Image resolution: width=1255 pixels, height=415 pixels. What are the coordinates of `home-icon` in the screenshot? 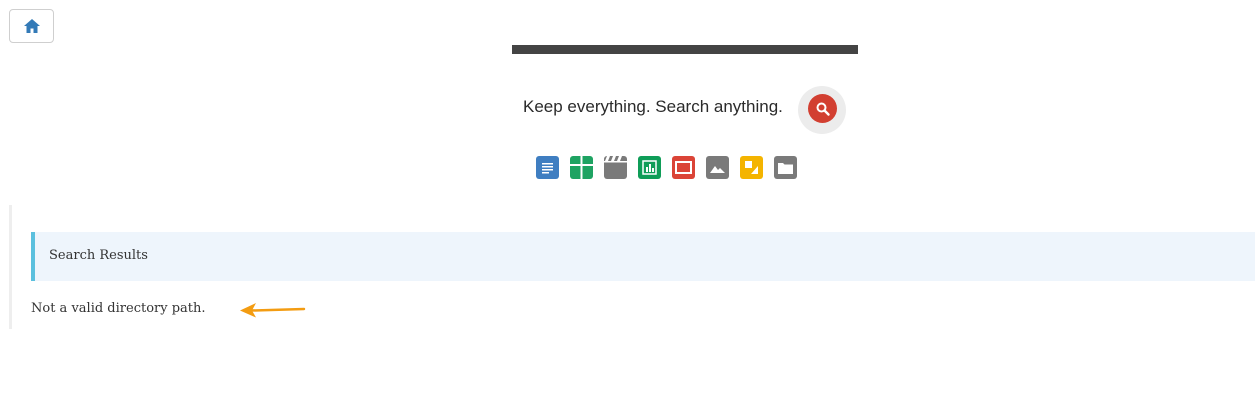 It's located at (31, 26).